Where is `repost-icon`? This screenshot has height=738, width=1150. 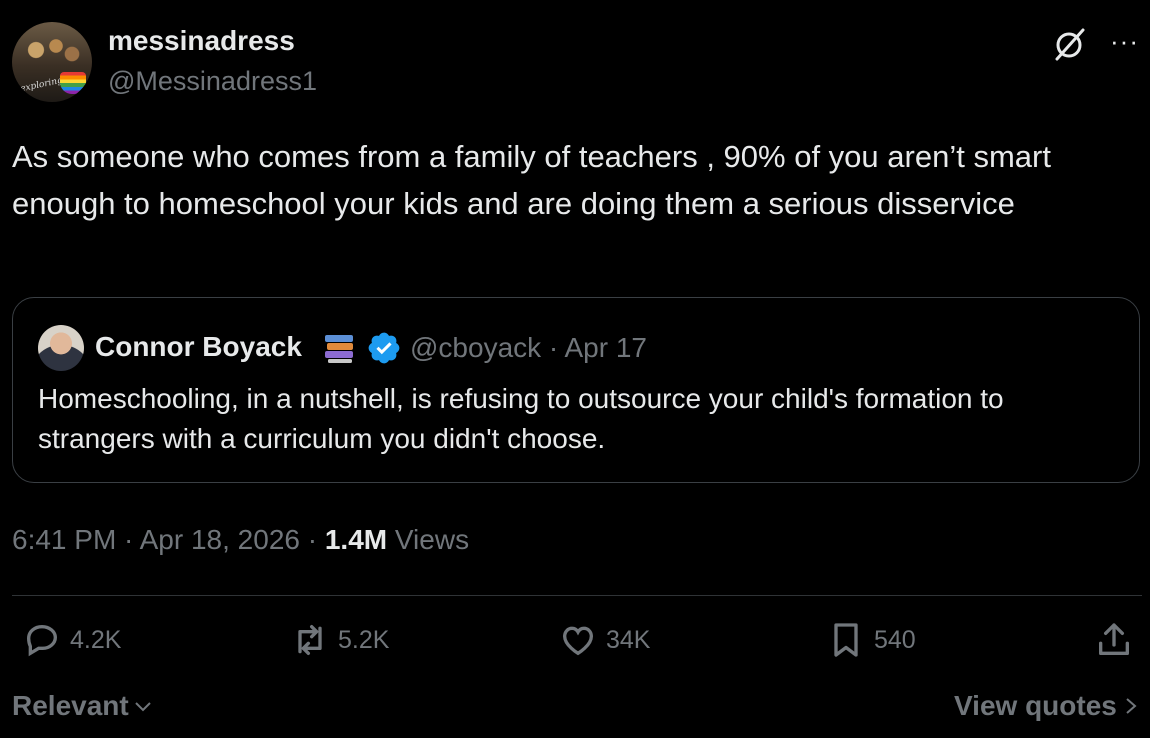
repost-icon is located at coordinates (310, 640).